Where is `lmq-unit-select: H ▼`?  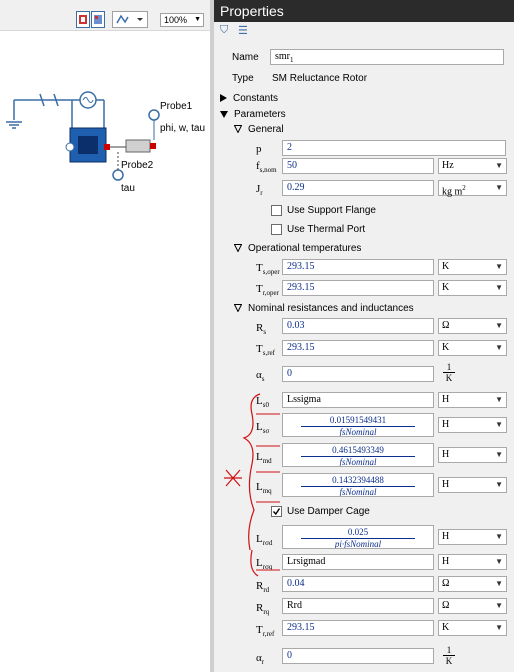 lmq-unit-select: H ▼ is located at coordinates (472, 485).